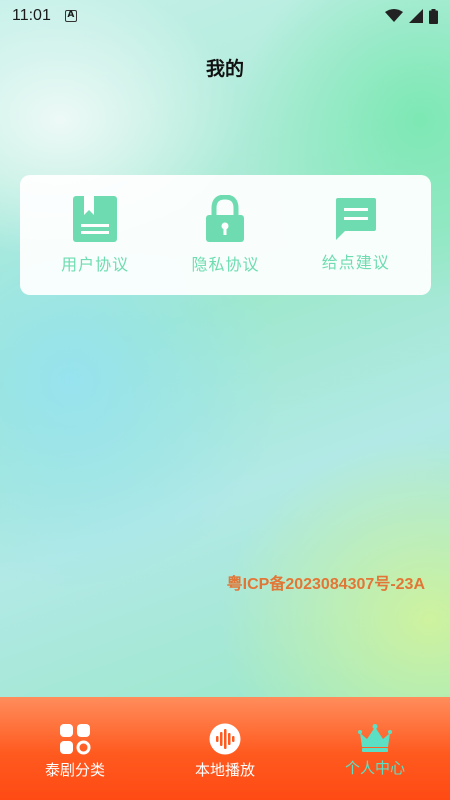 The width and height of the screenshot is (450, 800). I want to click on crown-icon, so click(375, 738).